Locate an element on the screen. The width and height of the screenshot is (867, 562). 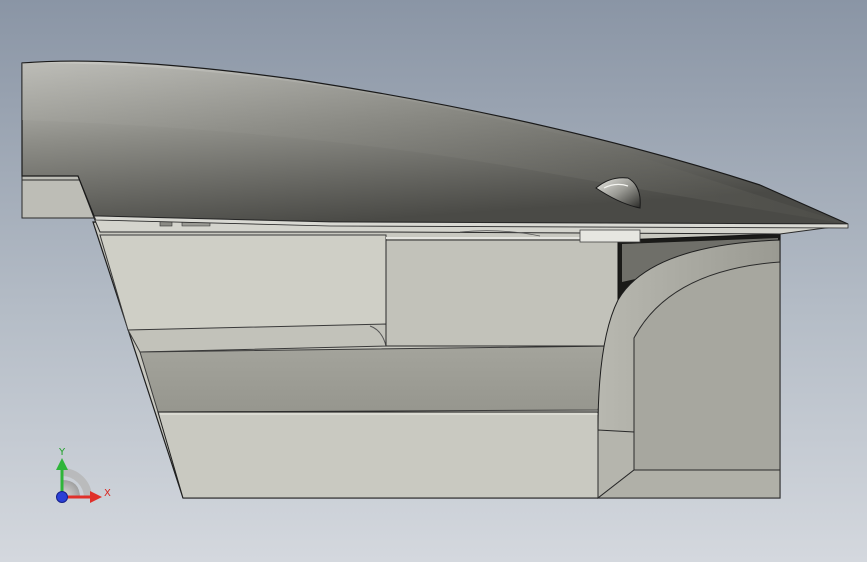
view-triad: Y X is located at coordinates (83, 475).